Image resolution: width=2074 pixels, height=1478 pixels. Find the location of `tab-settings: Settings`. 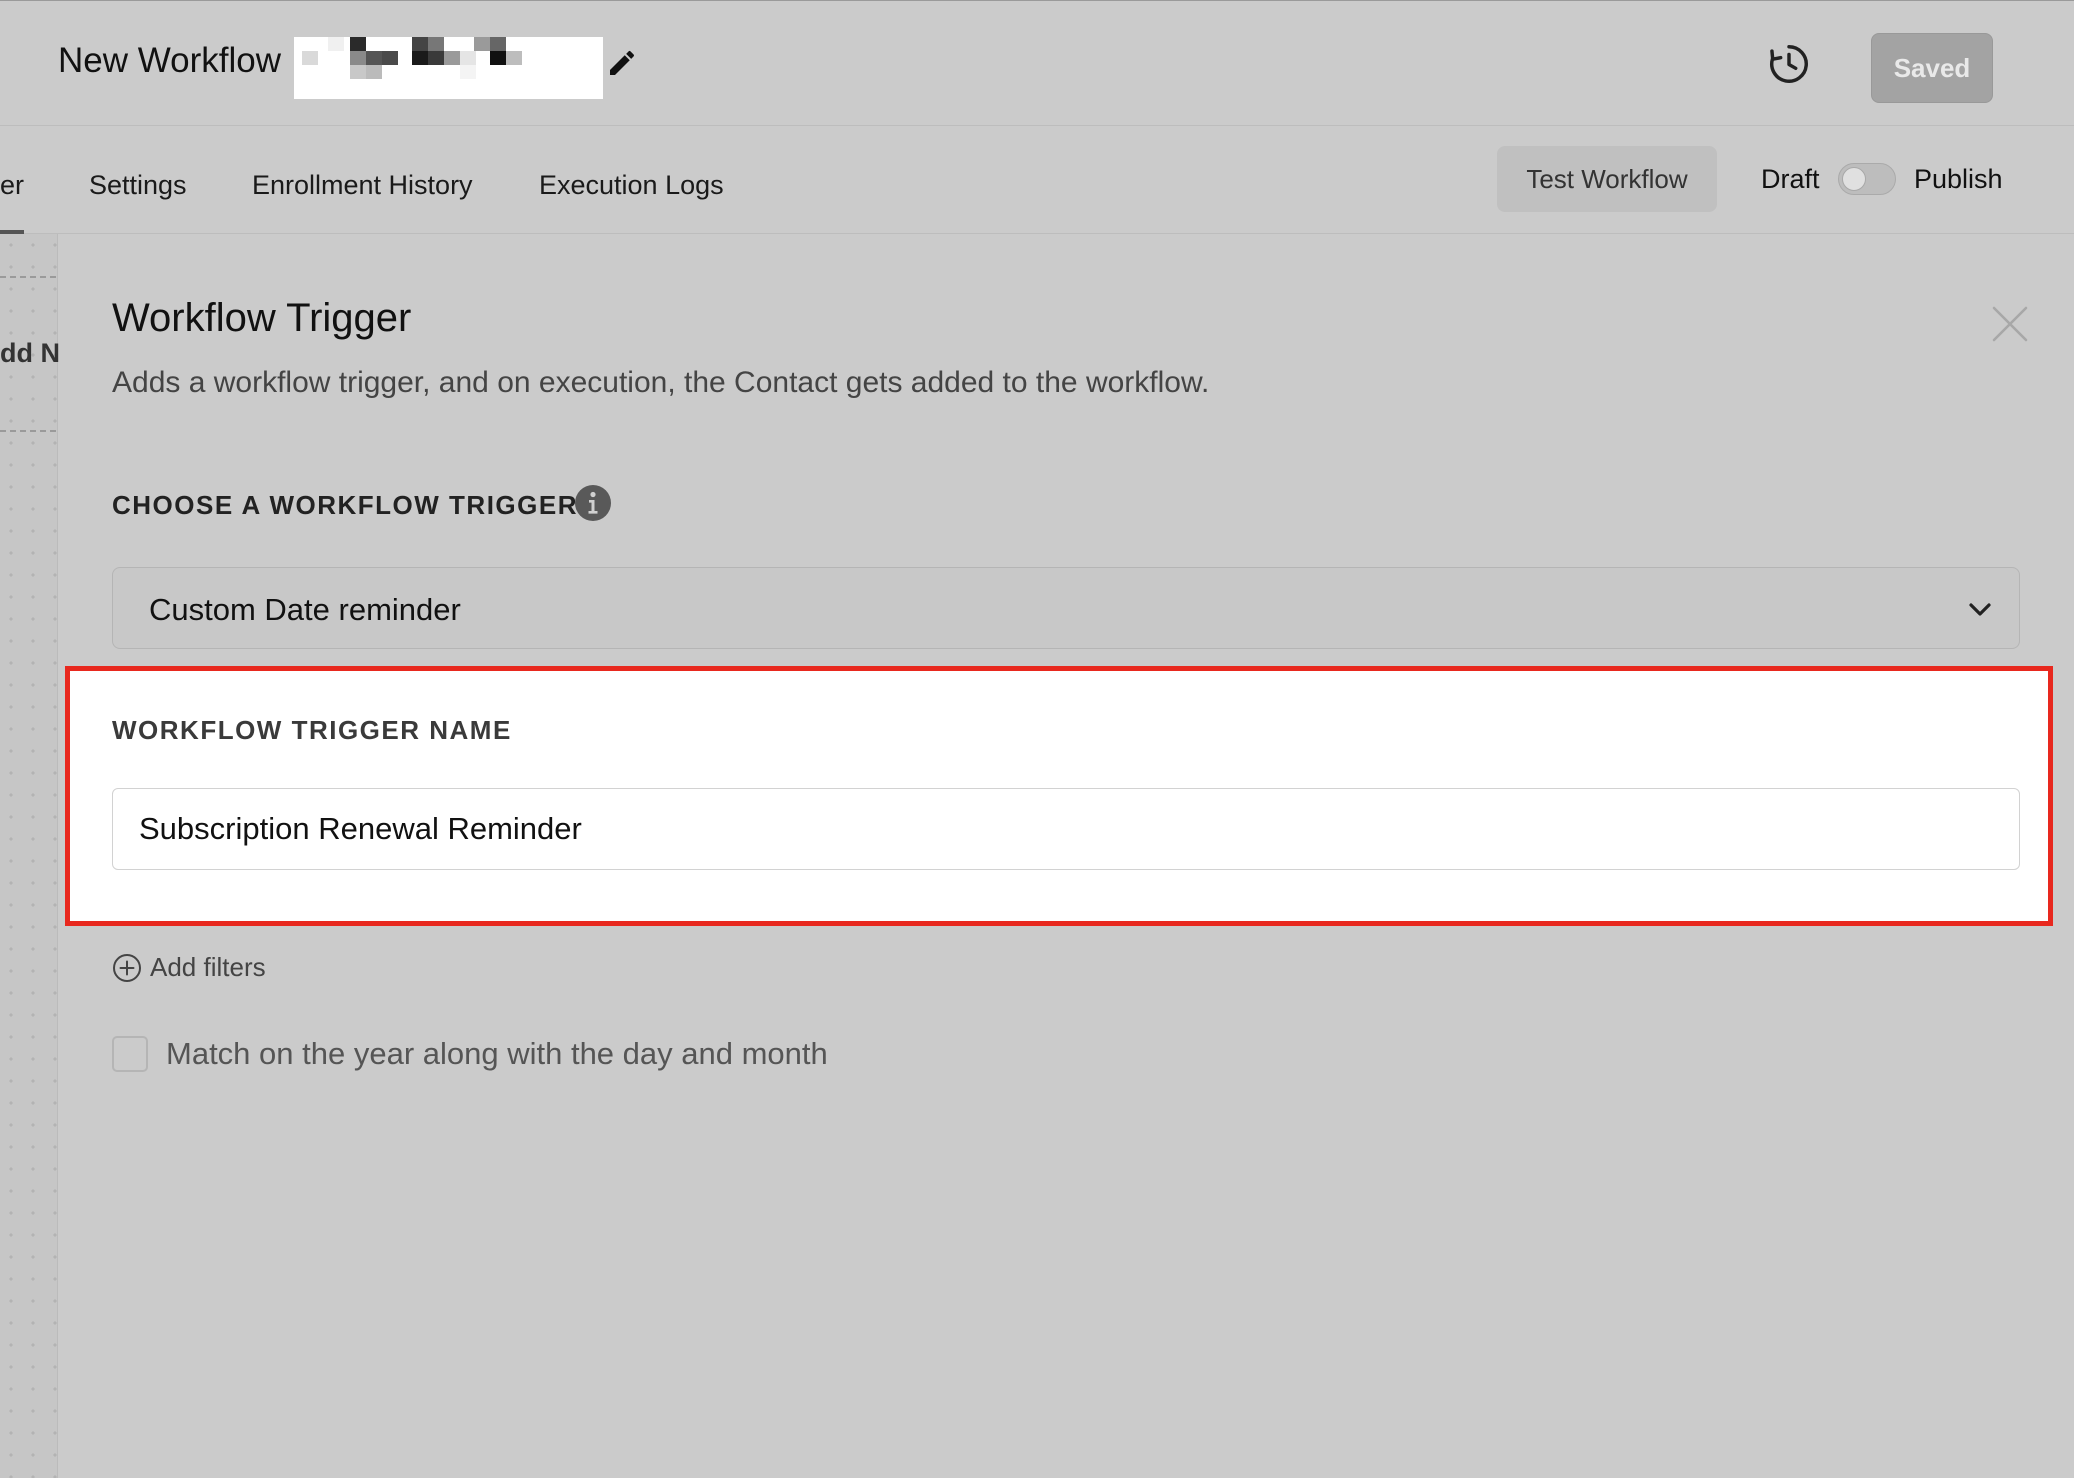

tab-settings: Settings is located at coordinates (138, 185).